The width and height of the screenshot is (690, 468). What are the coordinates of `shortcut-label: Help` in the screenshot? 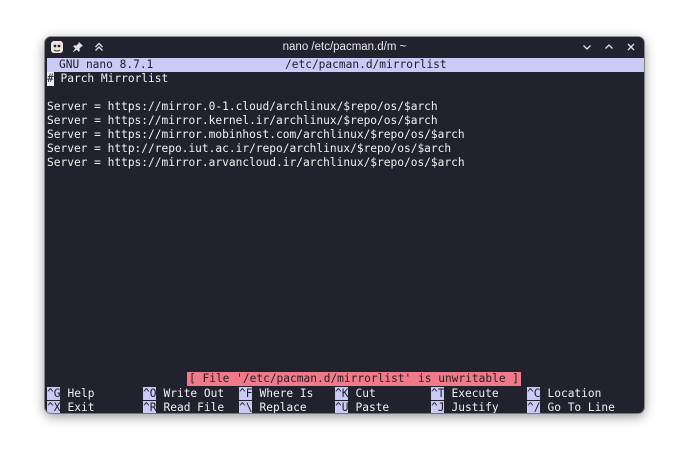 It's located at (81, 393).